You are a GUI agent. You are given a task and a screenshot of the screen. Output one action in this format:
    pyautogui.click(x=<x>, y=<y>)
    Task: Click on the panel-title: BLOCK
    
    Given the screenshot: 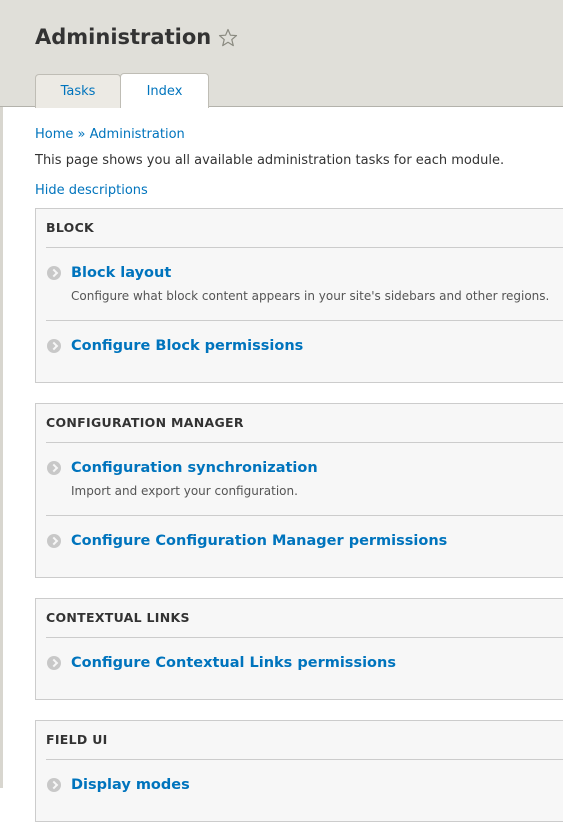 What is the action you would take?
    pyautogui.click(x=304, y=228)
    